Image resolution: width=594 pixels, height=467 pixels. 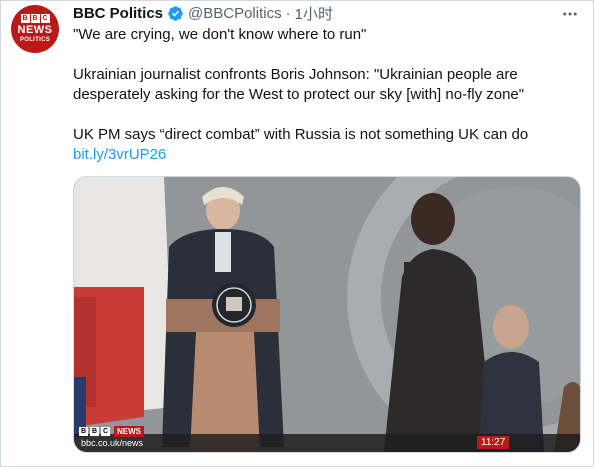 What do you see at coordinates (119, 154) in the screenshot?
I see `tweet-link: bit.ly/3vrUP26` at bounding box center [119, 154].